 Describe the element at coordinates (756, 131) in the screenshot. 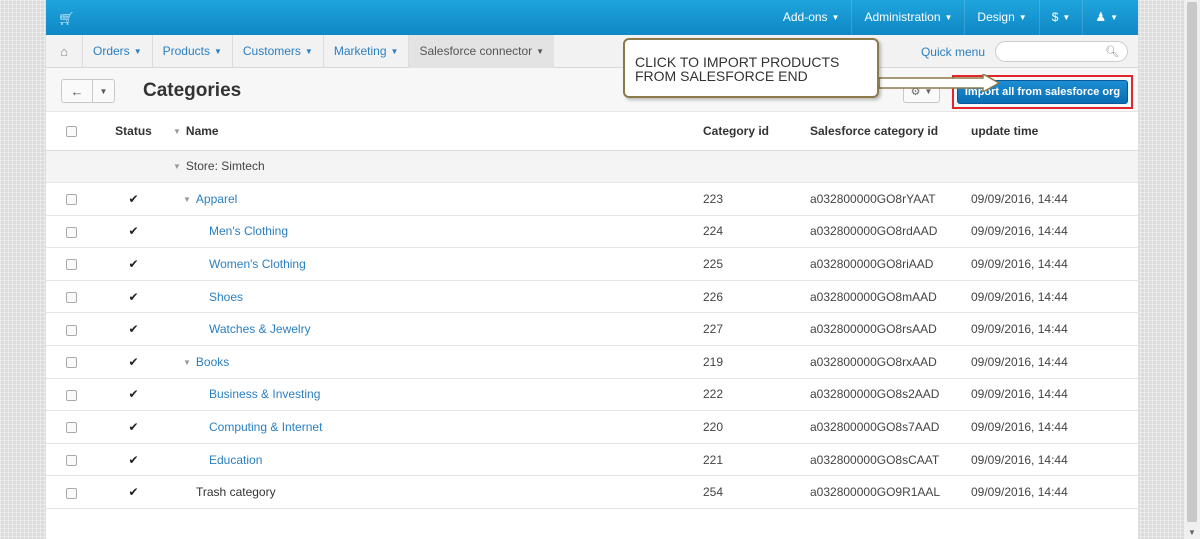

I see `col-category-id: Category id` at that location.